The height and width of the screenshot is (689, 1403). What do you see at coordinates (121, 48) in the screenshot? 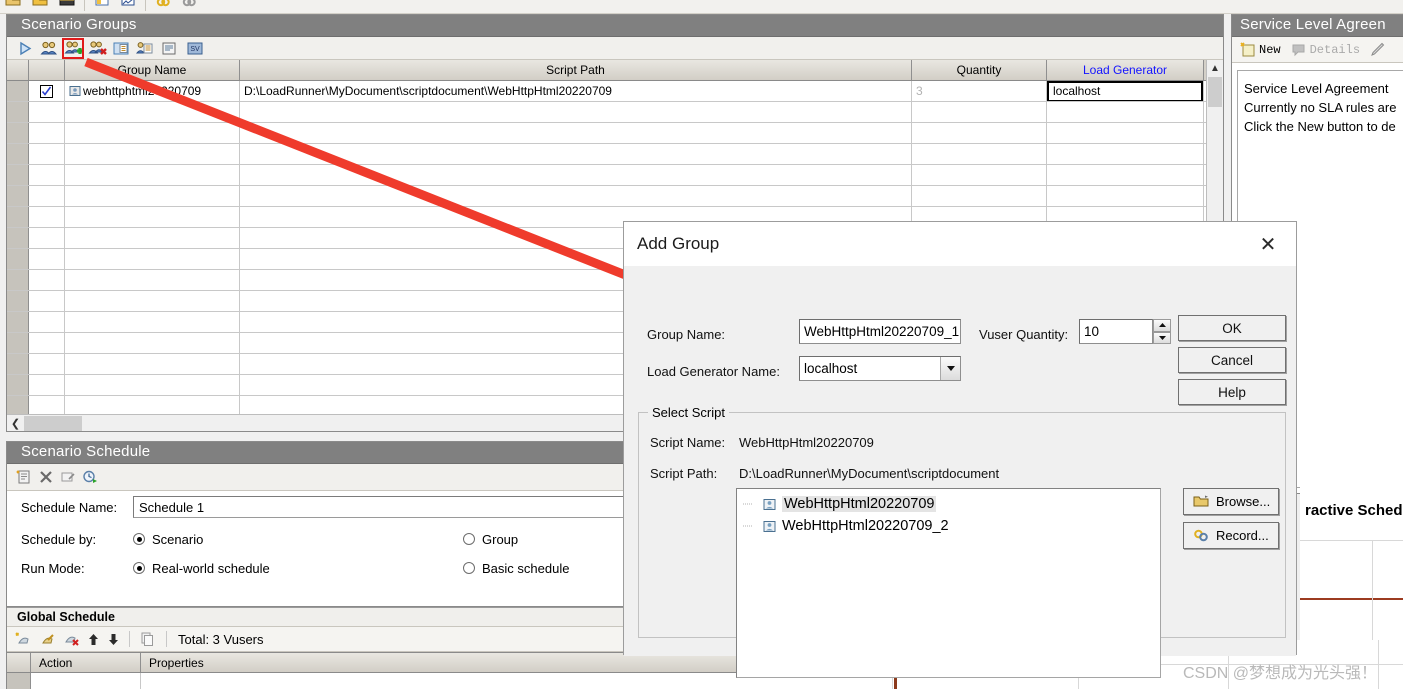
I see `details-button` at bounding box center [121, 48].